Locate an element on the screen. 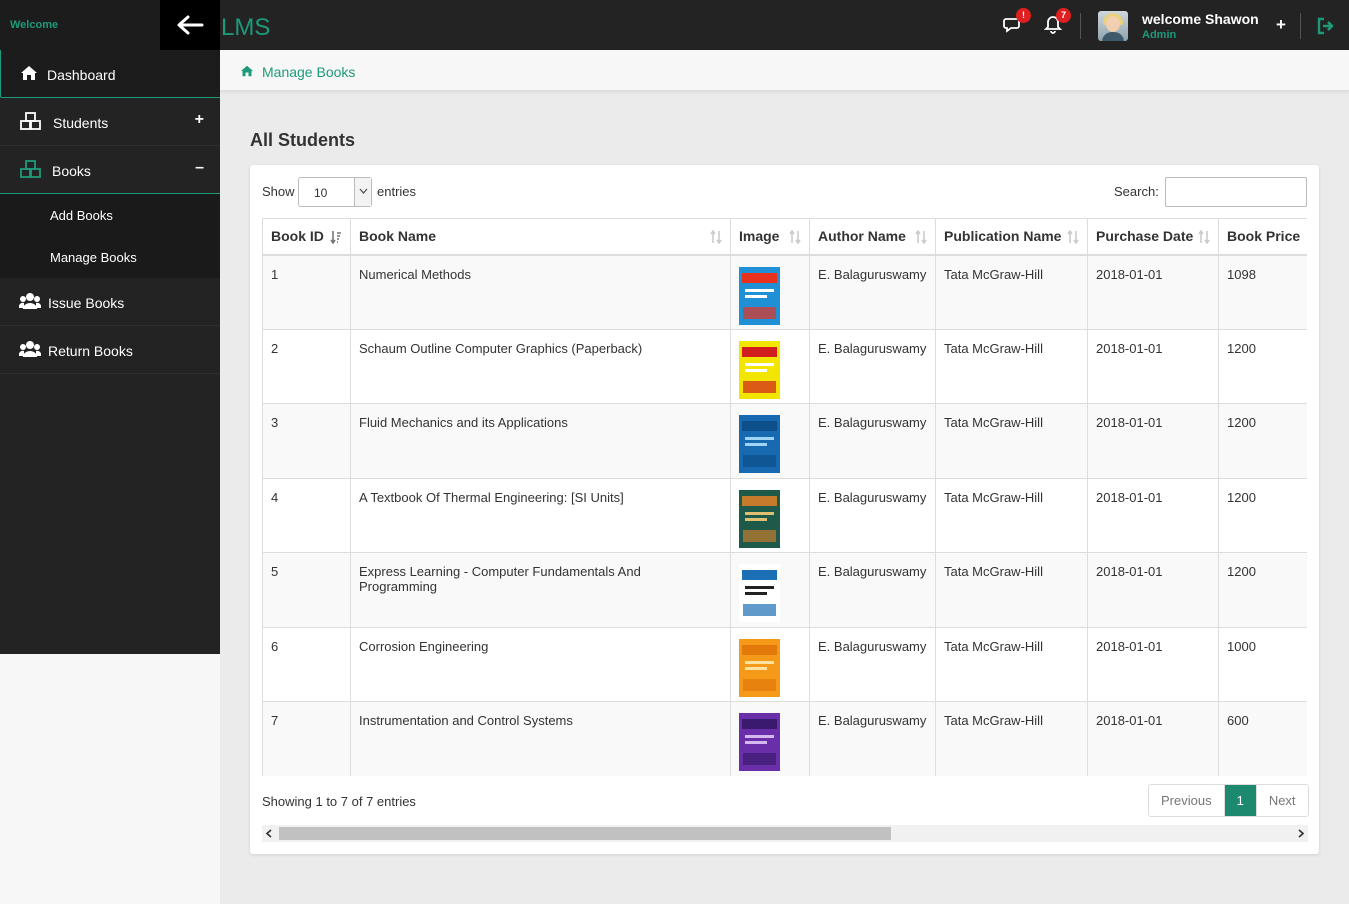 Image resolution: width=1349 pixels, height=904 pixels. books-submenu: Add Books Manage Books is located at coordinates (110, 236).